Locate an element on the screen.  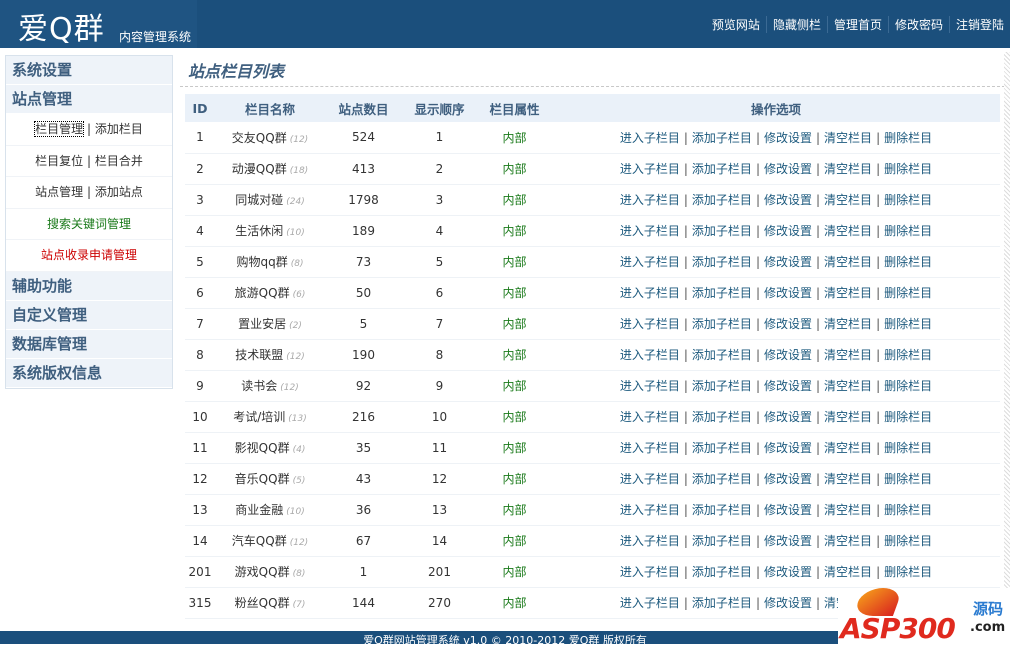
nav-admin-home: 管理首页 is located at coordinates (857, 24).